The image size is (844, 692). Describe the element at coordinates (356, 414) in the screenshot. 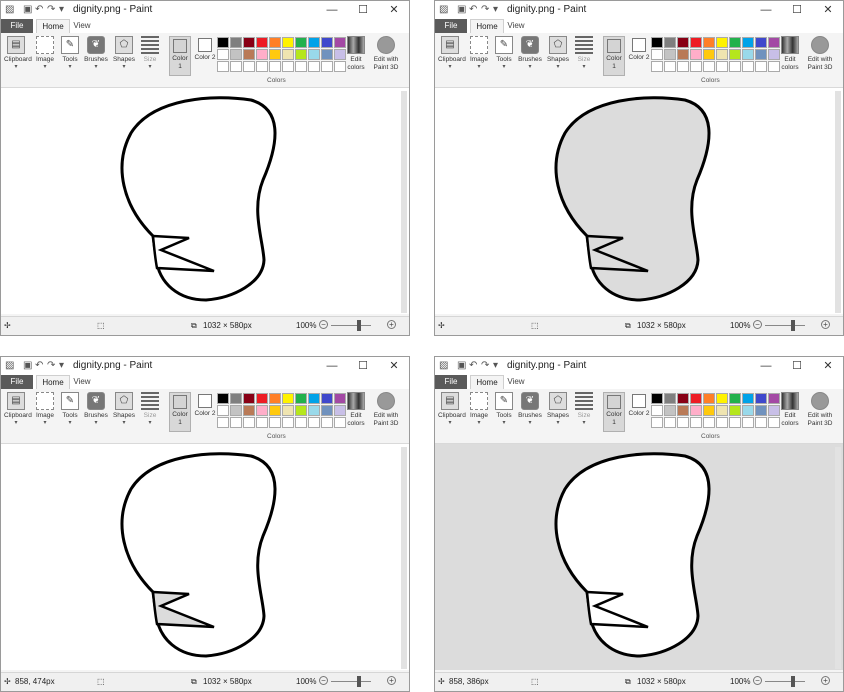

I see `edit-colors-button: Edit colors` at that location.